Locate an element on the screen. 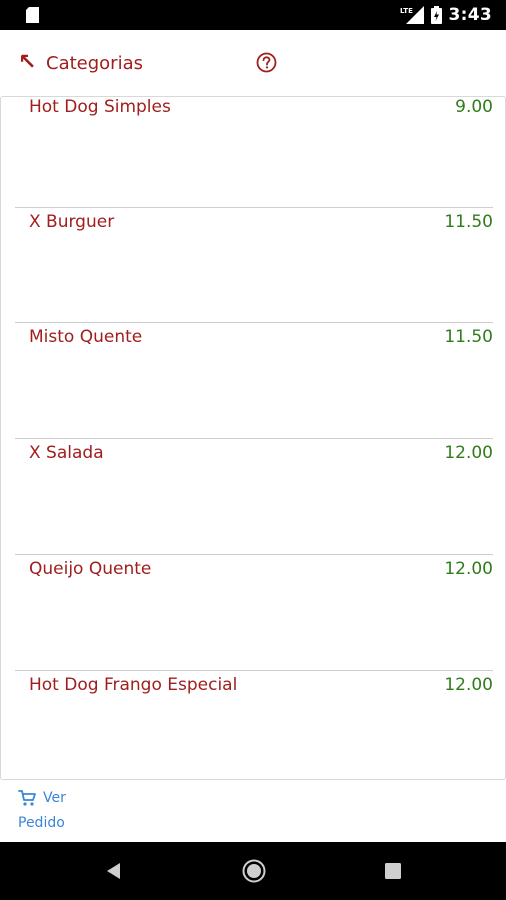 The width and height of the screenshot is (506, 900). status-clock: 3:43 is located at coordinates (470, 15).